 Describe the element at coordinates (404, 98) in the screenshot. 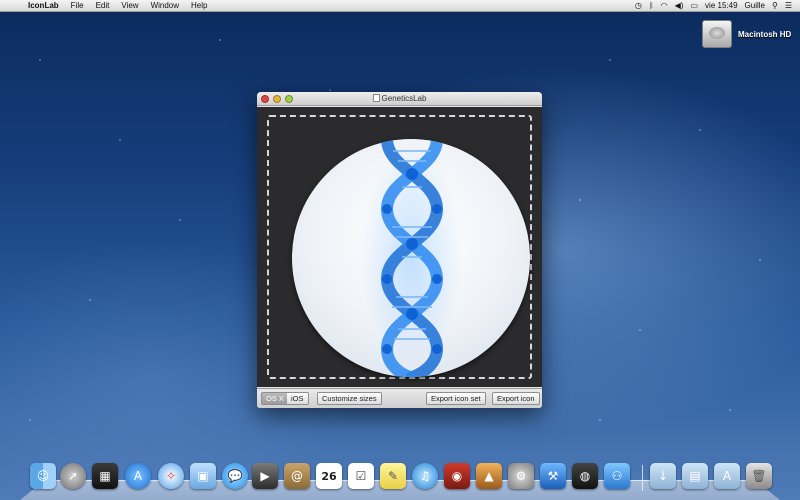

I see `window-title-text: GeneticsLab` at that location.